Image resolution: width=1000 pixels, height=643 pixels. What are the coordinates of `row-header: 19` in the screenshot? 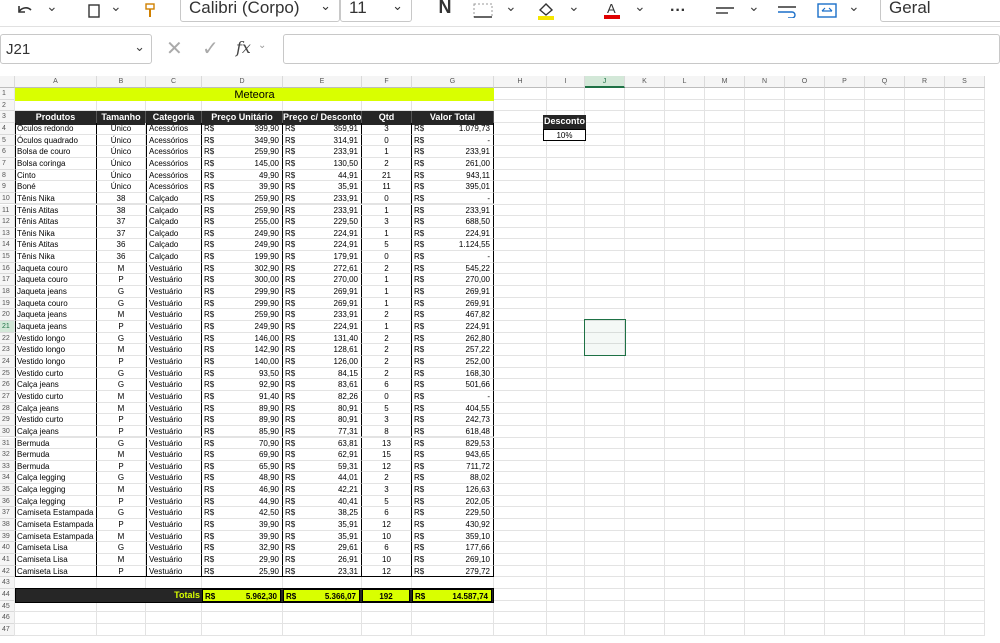 It's located at (7, 303).